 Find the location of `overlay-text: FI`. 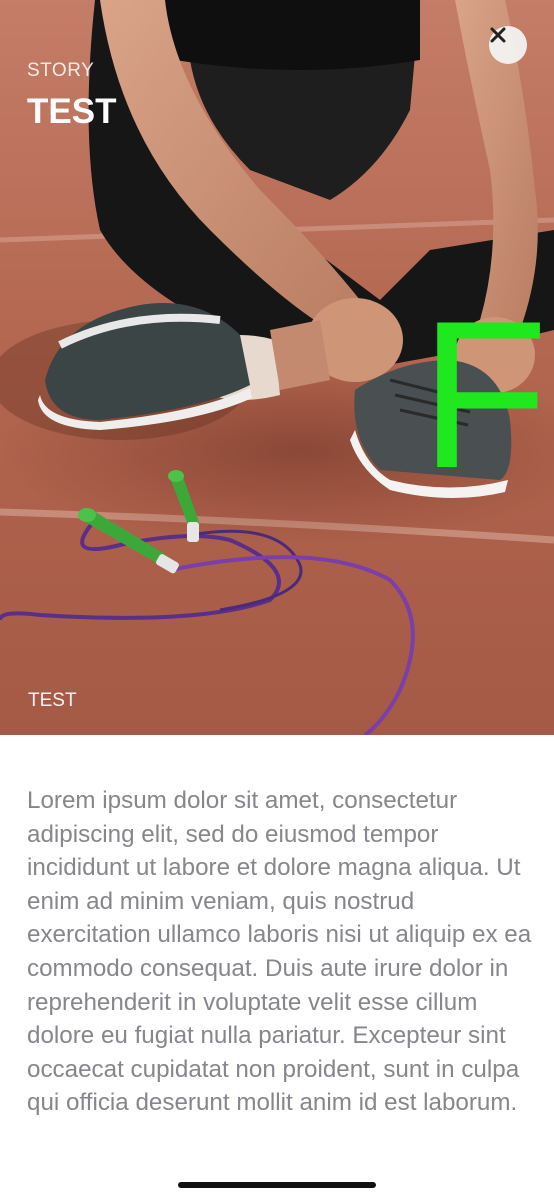

overlay-text: FI is located at coordinates (487, 394).